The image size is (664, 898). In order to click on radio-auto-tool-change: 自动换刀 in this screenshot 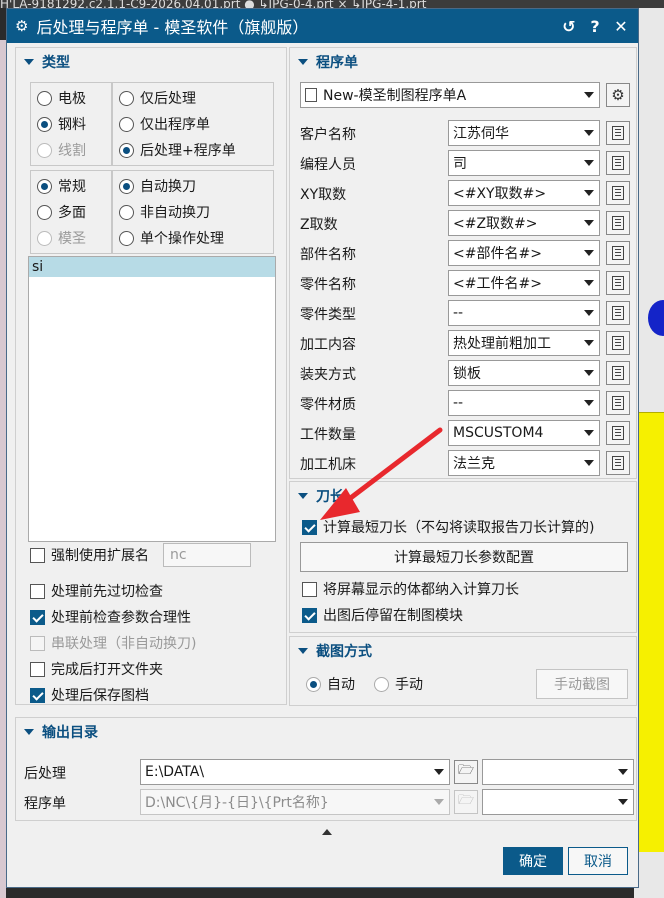, I will do `click(193, 186)`.